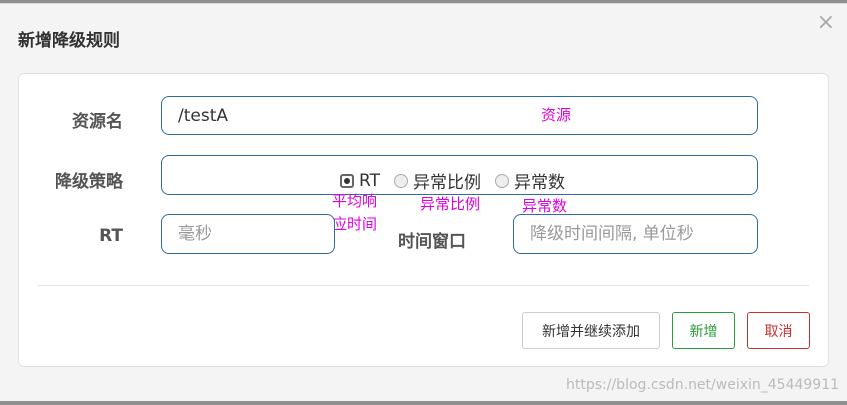 This screenshot has height=405, width=847. I want to click on resource-name-input, so click(459, 115).